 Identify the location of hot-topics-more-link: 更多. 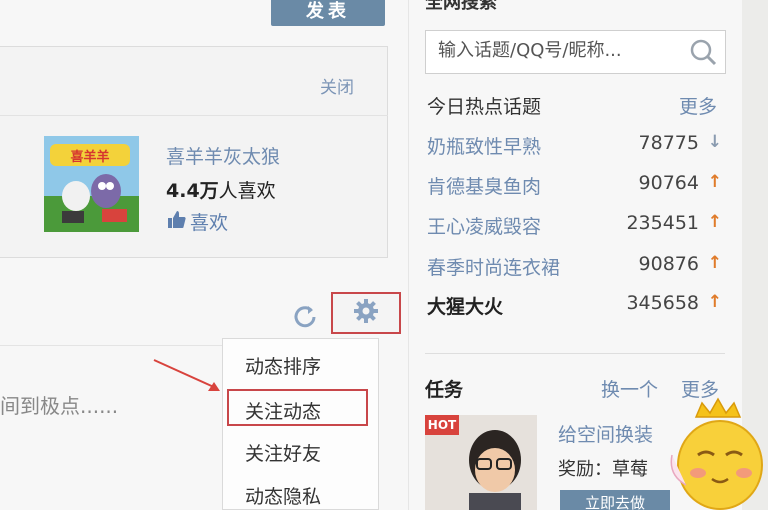
(698, 105).